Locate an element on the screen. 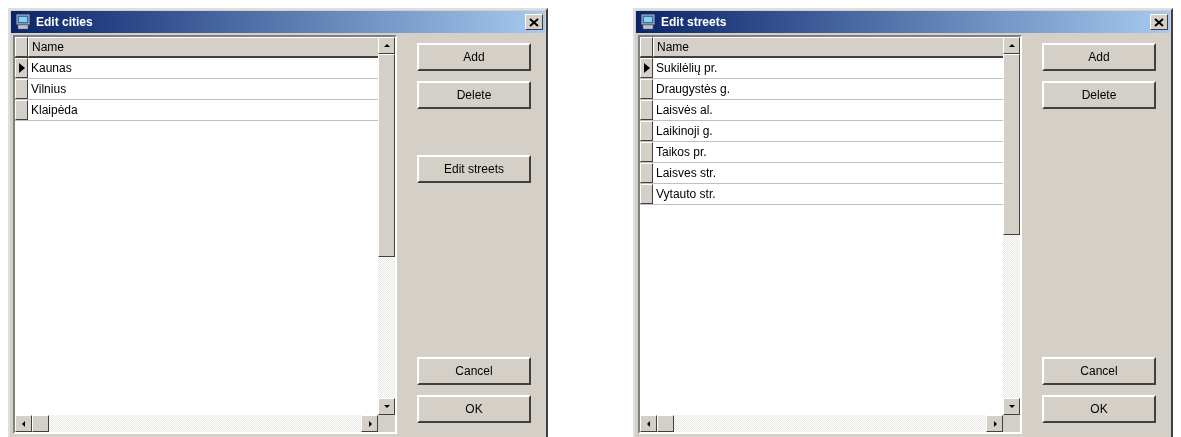  dialog-button: Edit streets is located at coordinates (474, 169).